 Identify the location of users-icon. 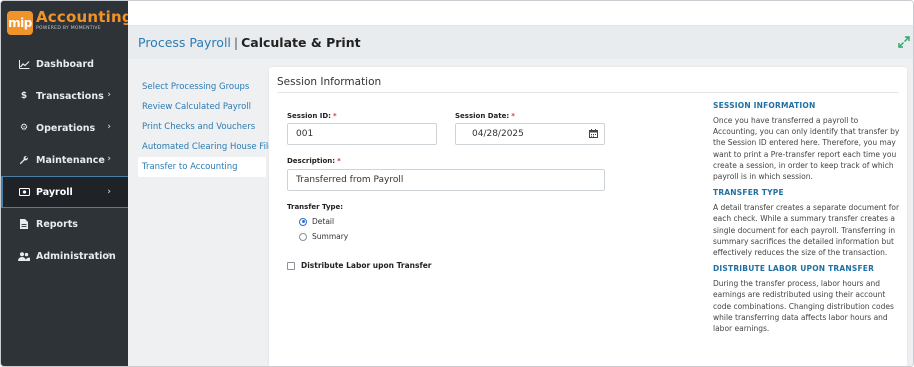
(24, 256).